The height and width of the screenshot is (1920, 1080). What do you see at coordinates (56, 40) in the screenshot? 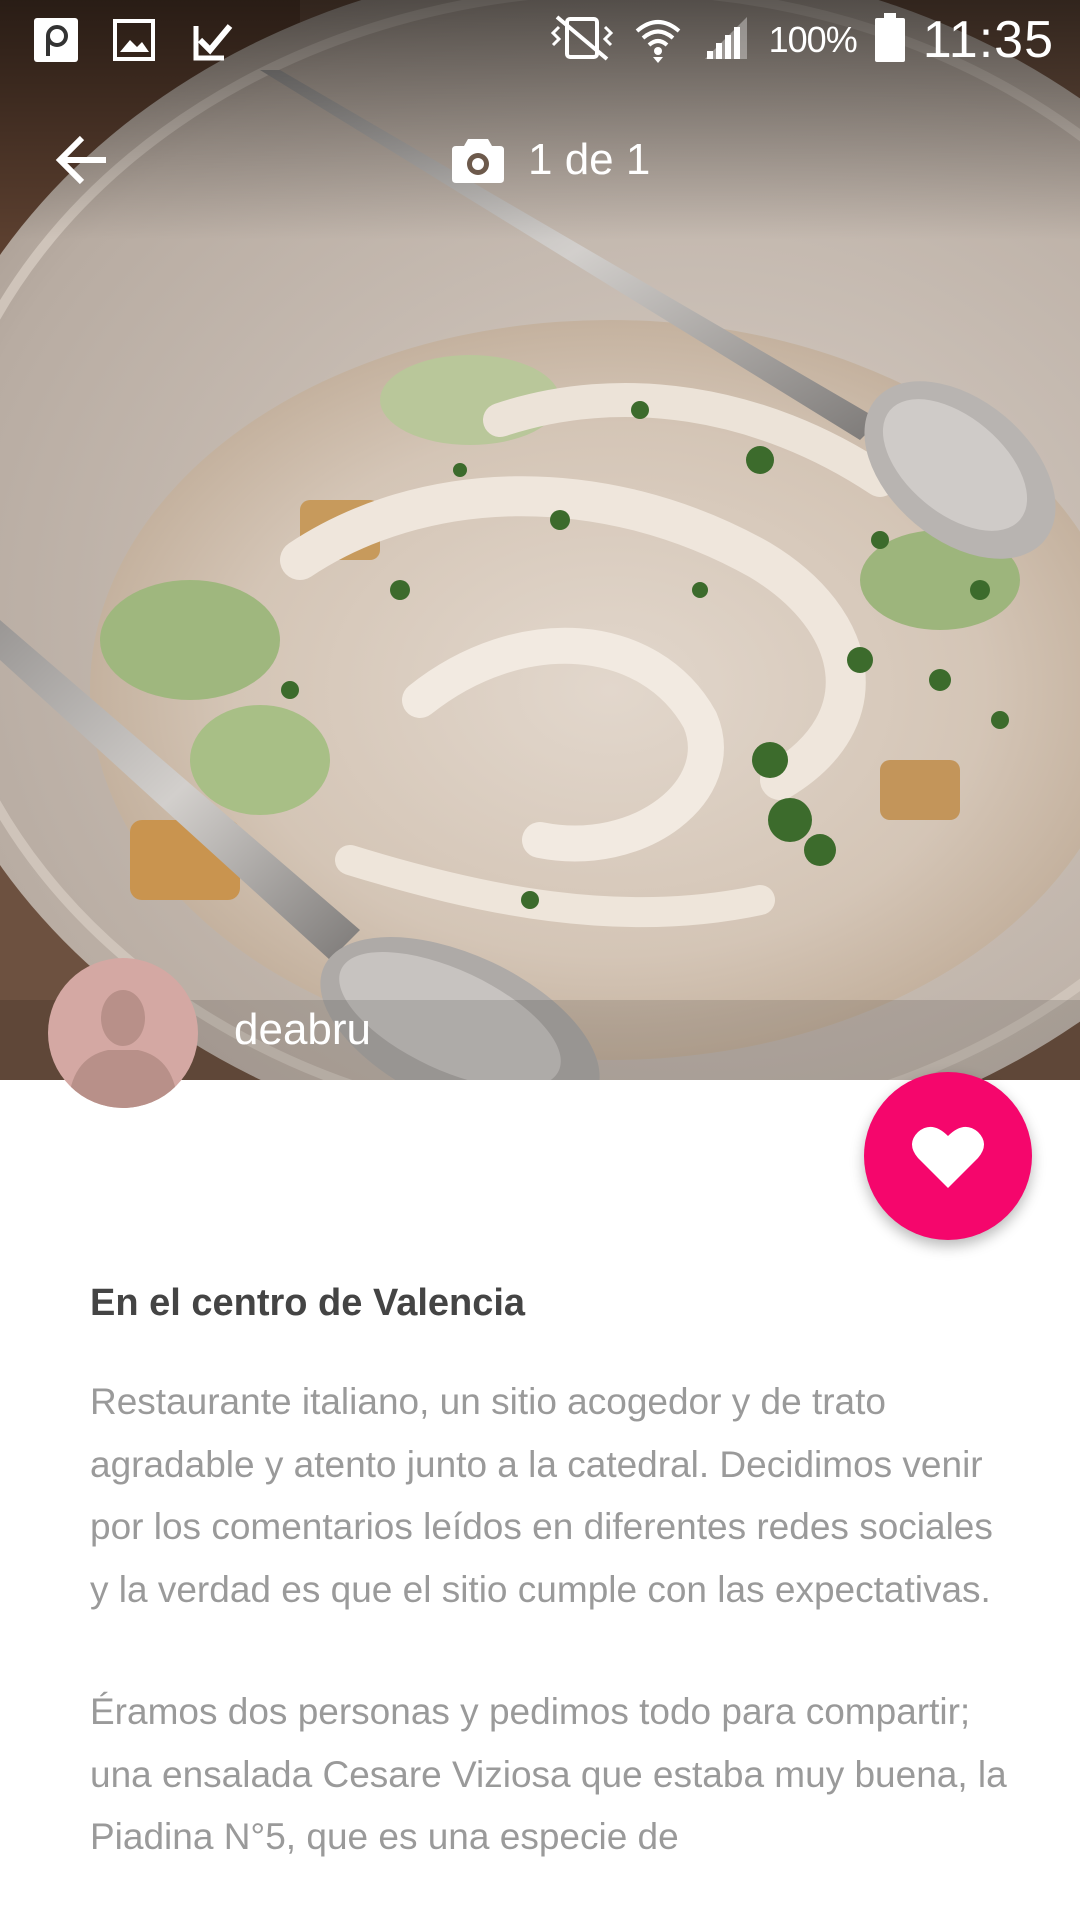
I see `parking-app-icon` at bounding box center [56, 40].